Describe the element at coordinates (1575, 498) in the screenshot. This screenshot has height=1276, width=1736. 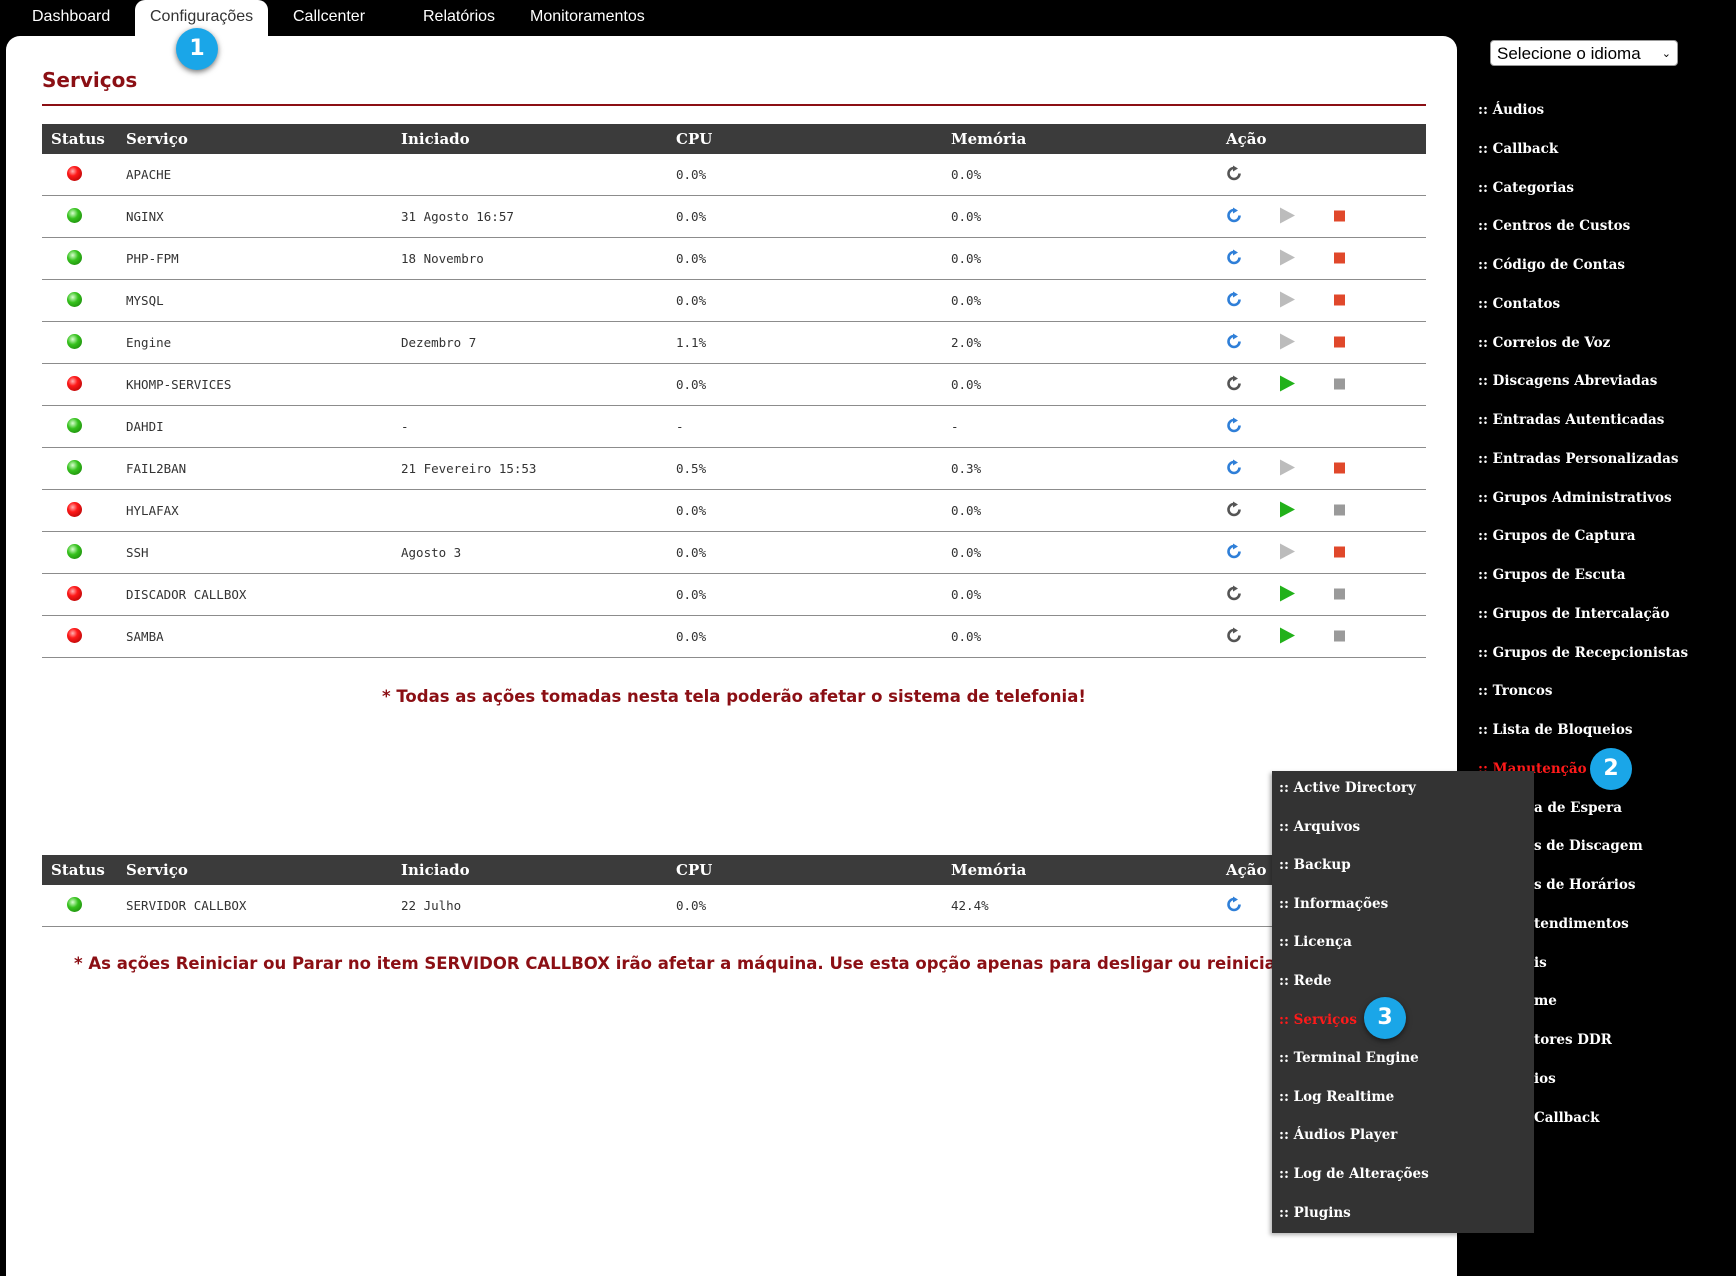
I see `sidebar-item: :: Grupos Administrativos` at that location.